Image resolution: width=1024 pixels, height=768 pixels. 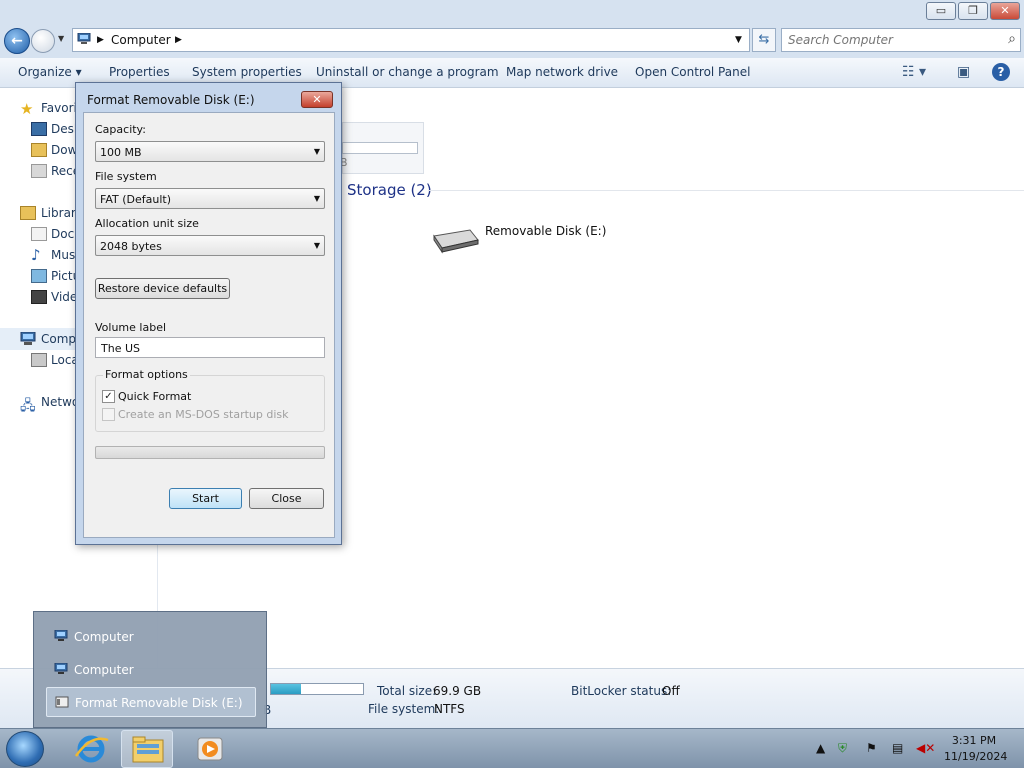 What do you see at coordinates (25, 749) in the screenshot?
I see `start-button` at bounding box center [25, 749].